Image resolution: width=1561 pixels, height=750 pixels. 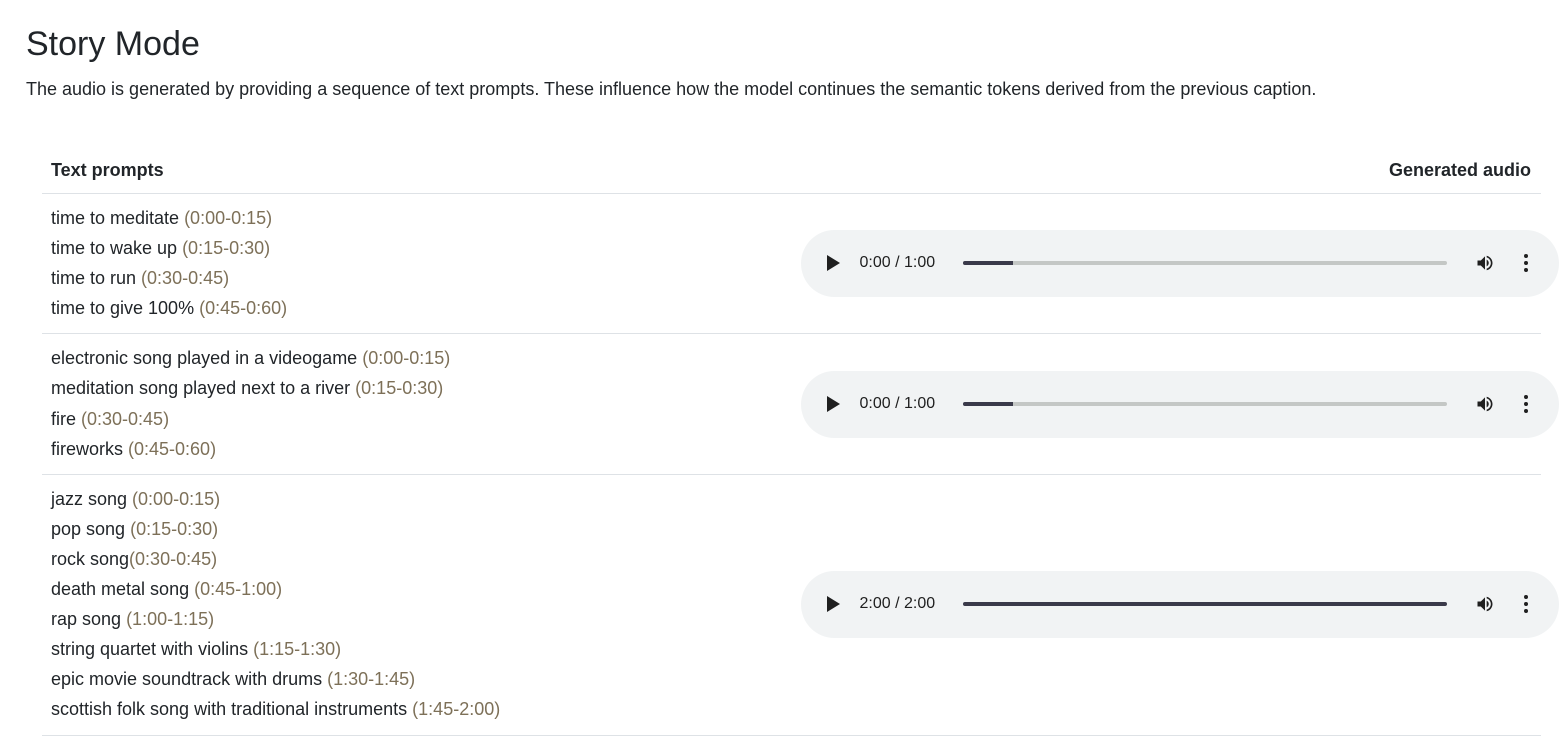 What do you see at coordinates (417, 619) in the screenshot?
I see `prompt-line: rap song (1:00-1:15)` at bounding box center [417, 619].